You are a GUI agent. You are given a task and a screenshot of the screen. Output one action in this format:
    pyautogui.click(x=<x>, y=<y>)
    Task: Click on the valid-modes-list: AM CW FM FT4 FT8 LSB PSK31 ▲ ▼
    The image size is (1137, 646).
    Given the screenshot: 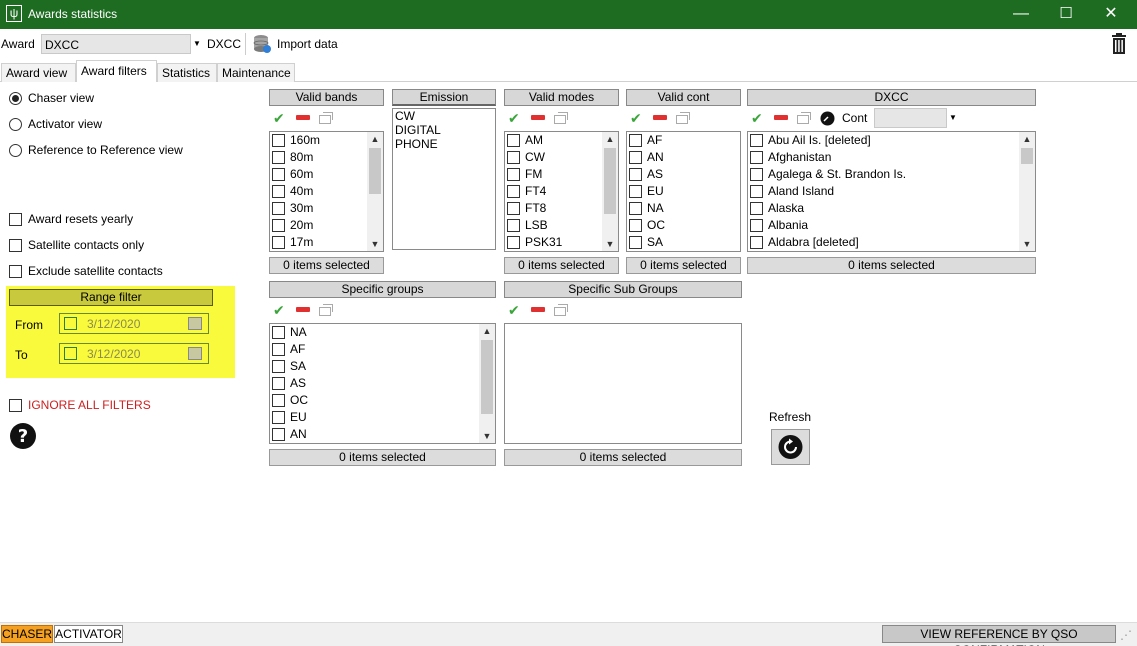 What is the action you would take?
    pyautogui.click(x=561, y=191)
    